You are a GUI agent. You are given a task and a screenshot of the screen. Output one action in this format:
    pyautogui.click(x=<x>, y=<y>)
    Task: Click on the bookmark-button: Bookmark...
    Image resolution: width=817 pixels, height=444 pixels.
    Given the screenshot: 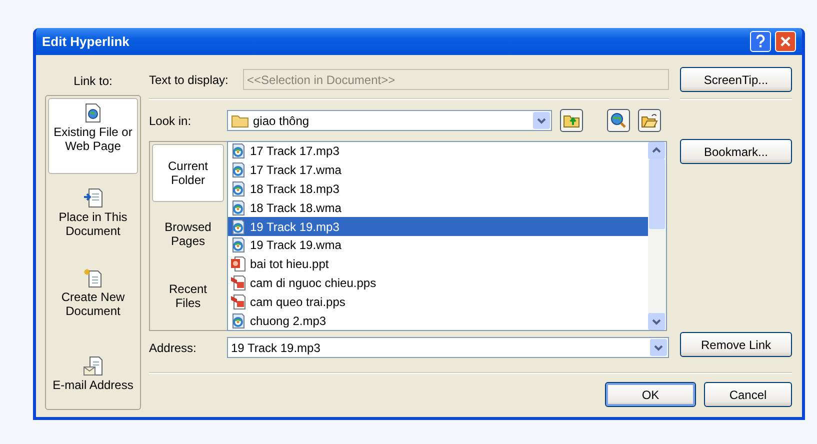 What is the action you would take?
    pyautogui.click(x=736, y=151)
    